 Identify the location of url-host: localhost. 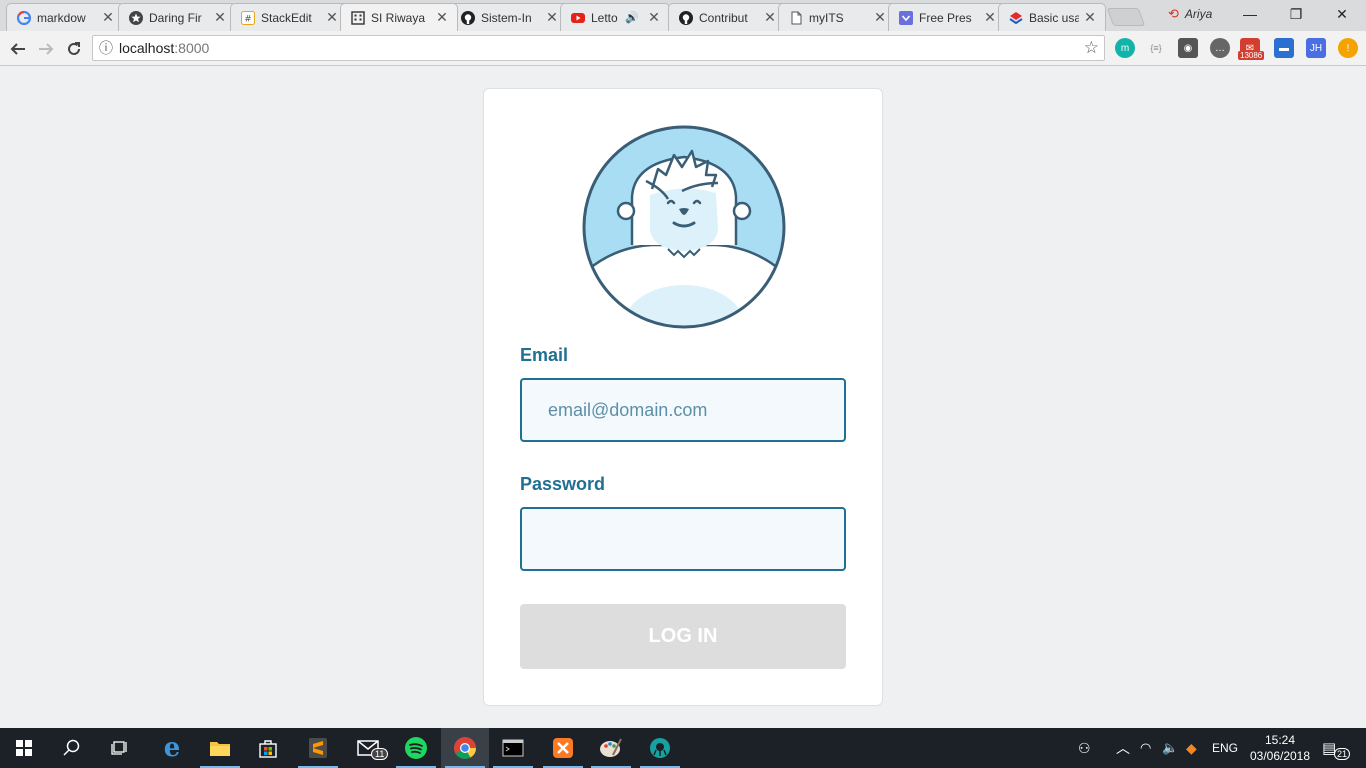
(147, 48).